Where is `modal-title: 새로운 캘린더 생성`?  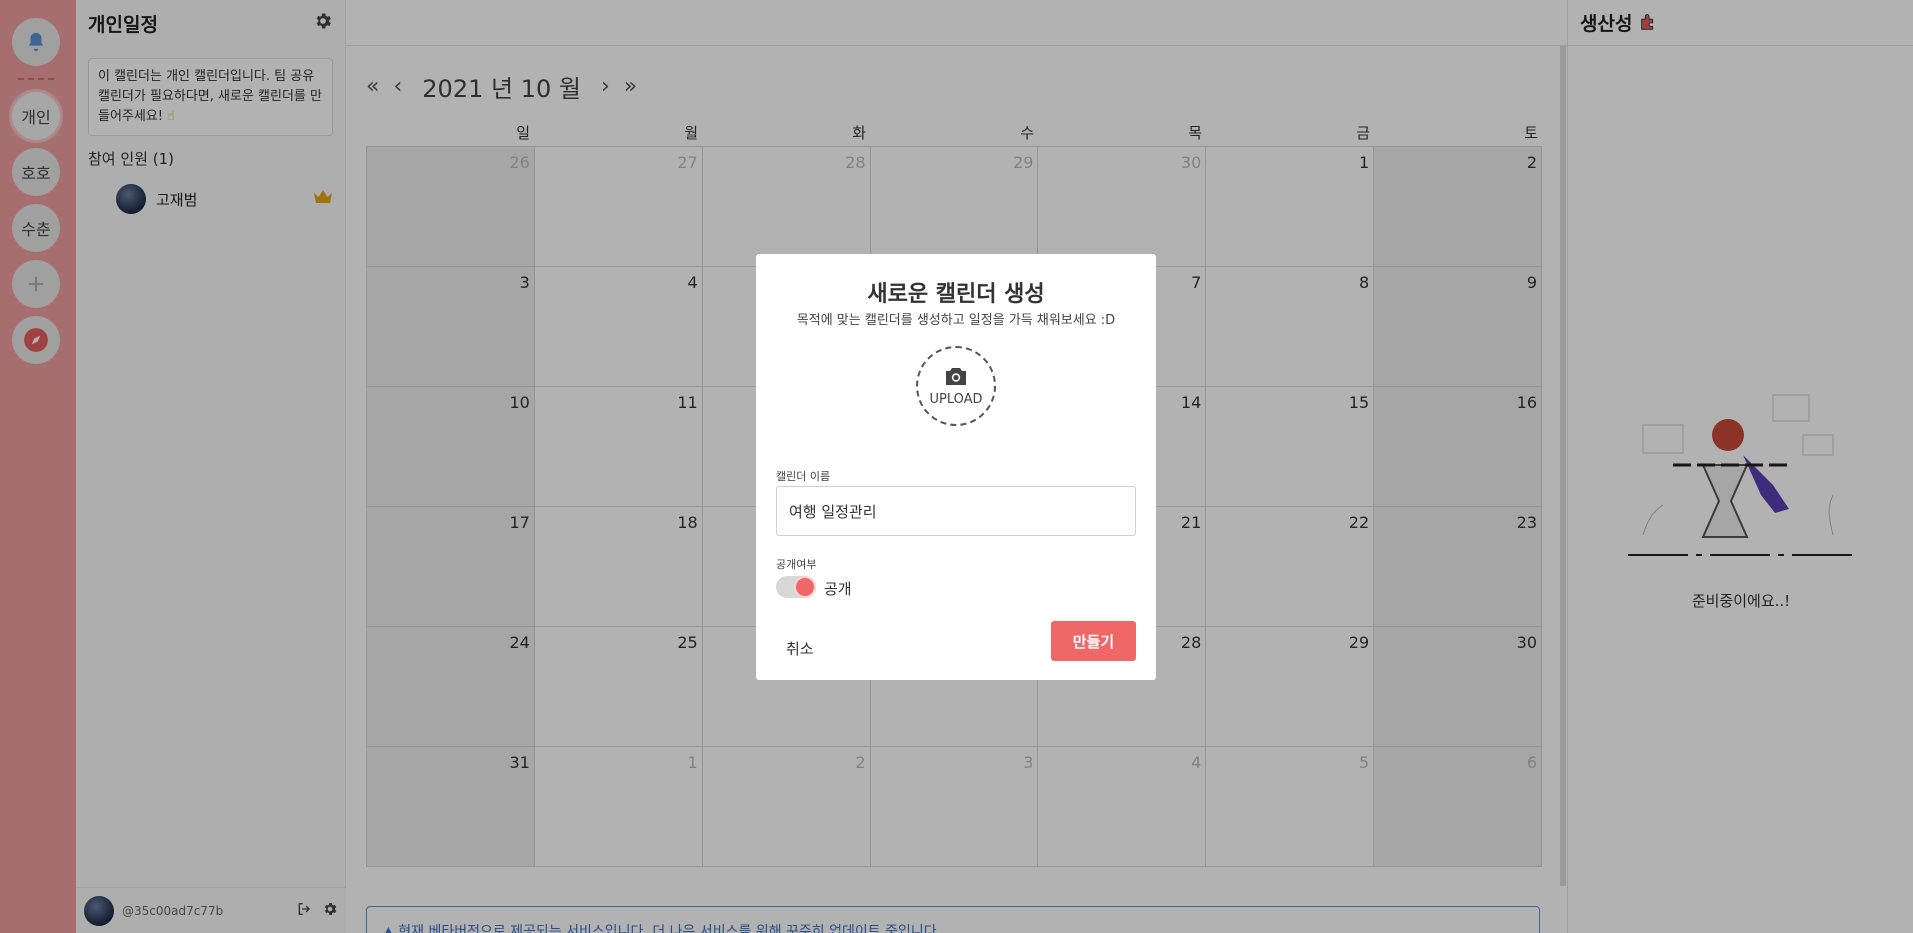 modal-title: 새로운 캘린더 생성 is located at coordinates (956, 294).